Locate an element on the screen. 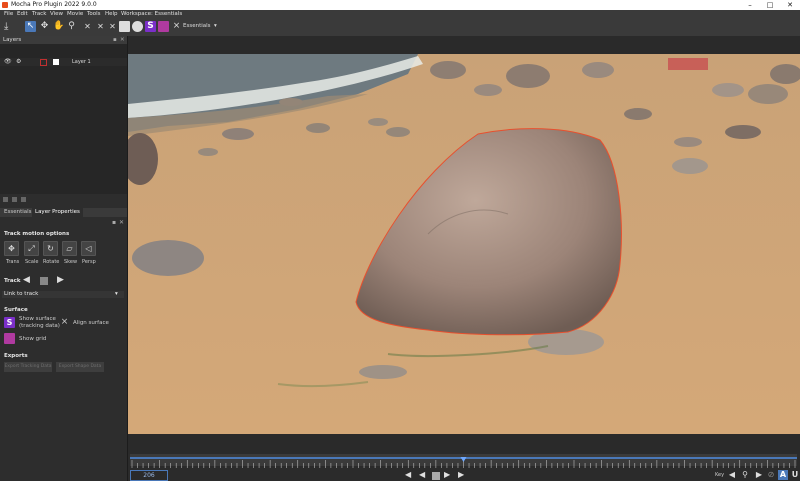 The height and width of the screenshot is (481, 800). properties-tabs: Essentials Layer Properties is located at coordinates (63, 212).